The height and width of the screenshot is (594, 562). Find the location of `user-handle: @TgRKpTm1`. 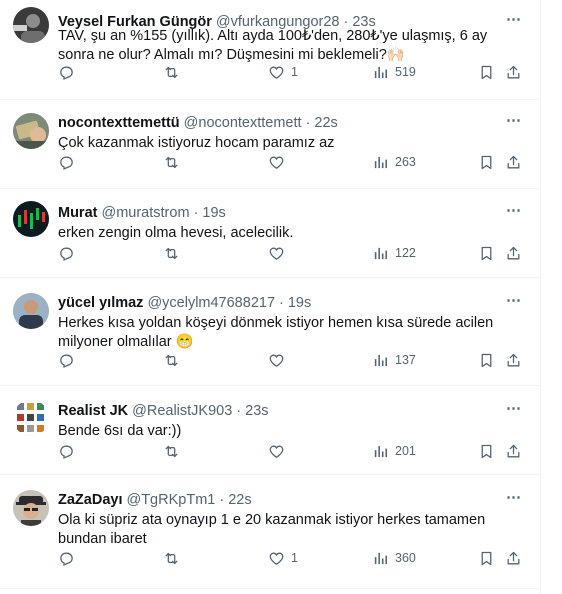

user-handle: @TgRKpTm1 is located at coordinates (170, 500).